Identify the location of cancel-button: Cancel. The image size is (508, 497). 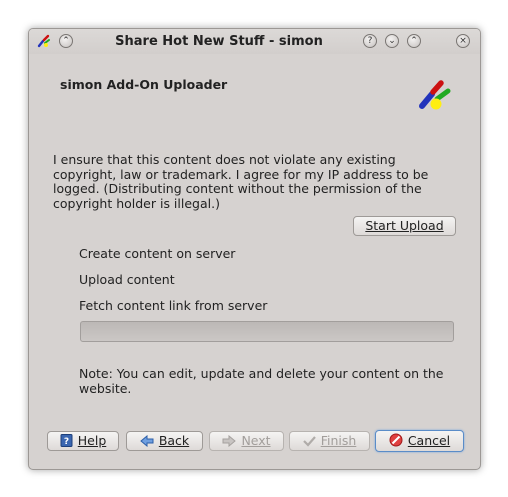
(419, 441).